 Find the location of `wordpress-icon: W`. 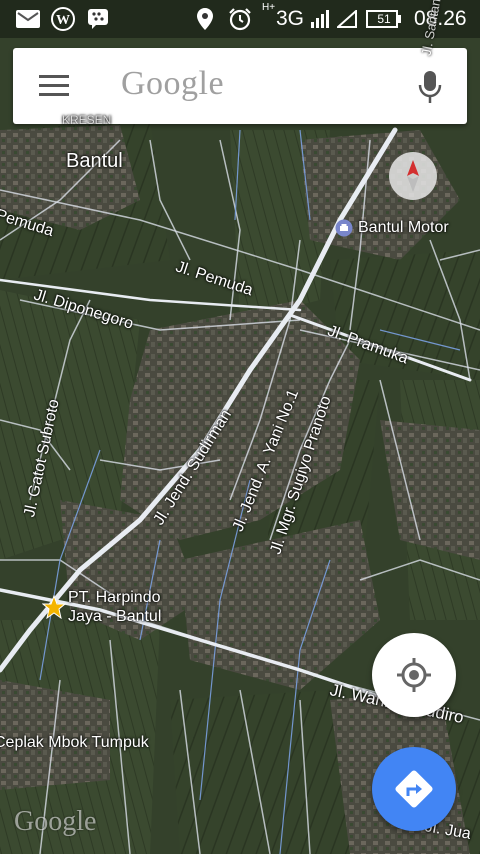

wordpress-icon: W is located at coordinates (63, 19).